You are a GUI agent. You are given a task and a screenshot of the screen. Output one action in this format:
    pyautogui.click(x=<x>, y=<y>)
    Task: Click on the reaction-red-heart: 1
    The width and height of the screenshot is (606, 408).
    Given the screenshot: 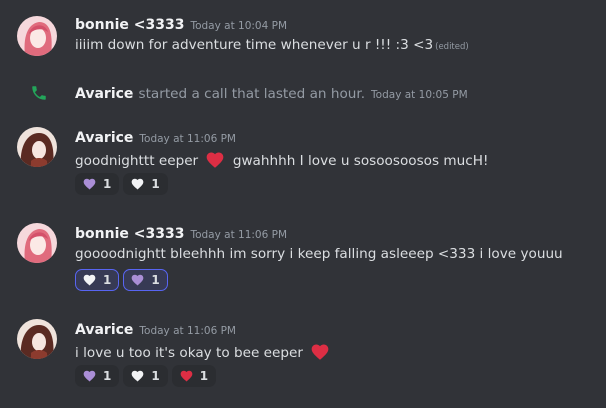 What is the action you would take?
    pyautogui.click(x=194, y=376)
    